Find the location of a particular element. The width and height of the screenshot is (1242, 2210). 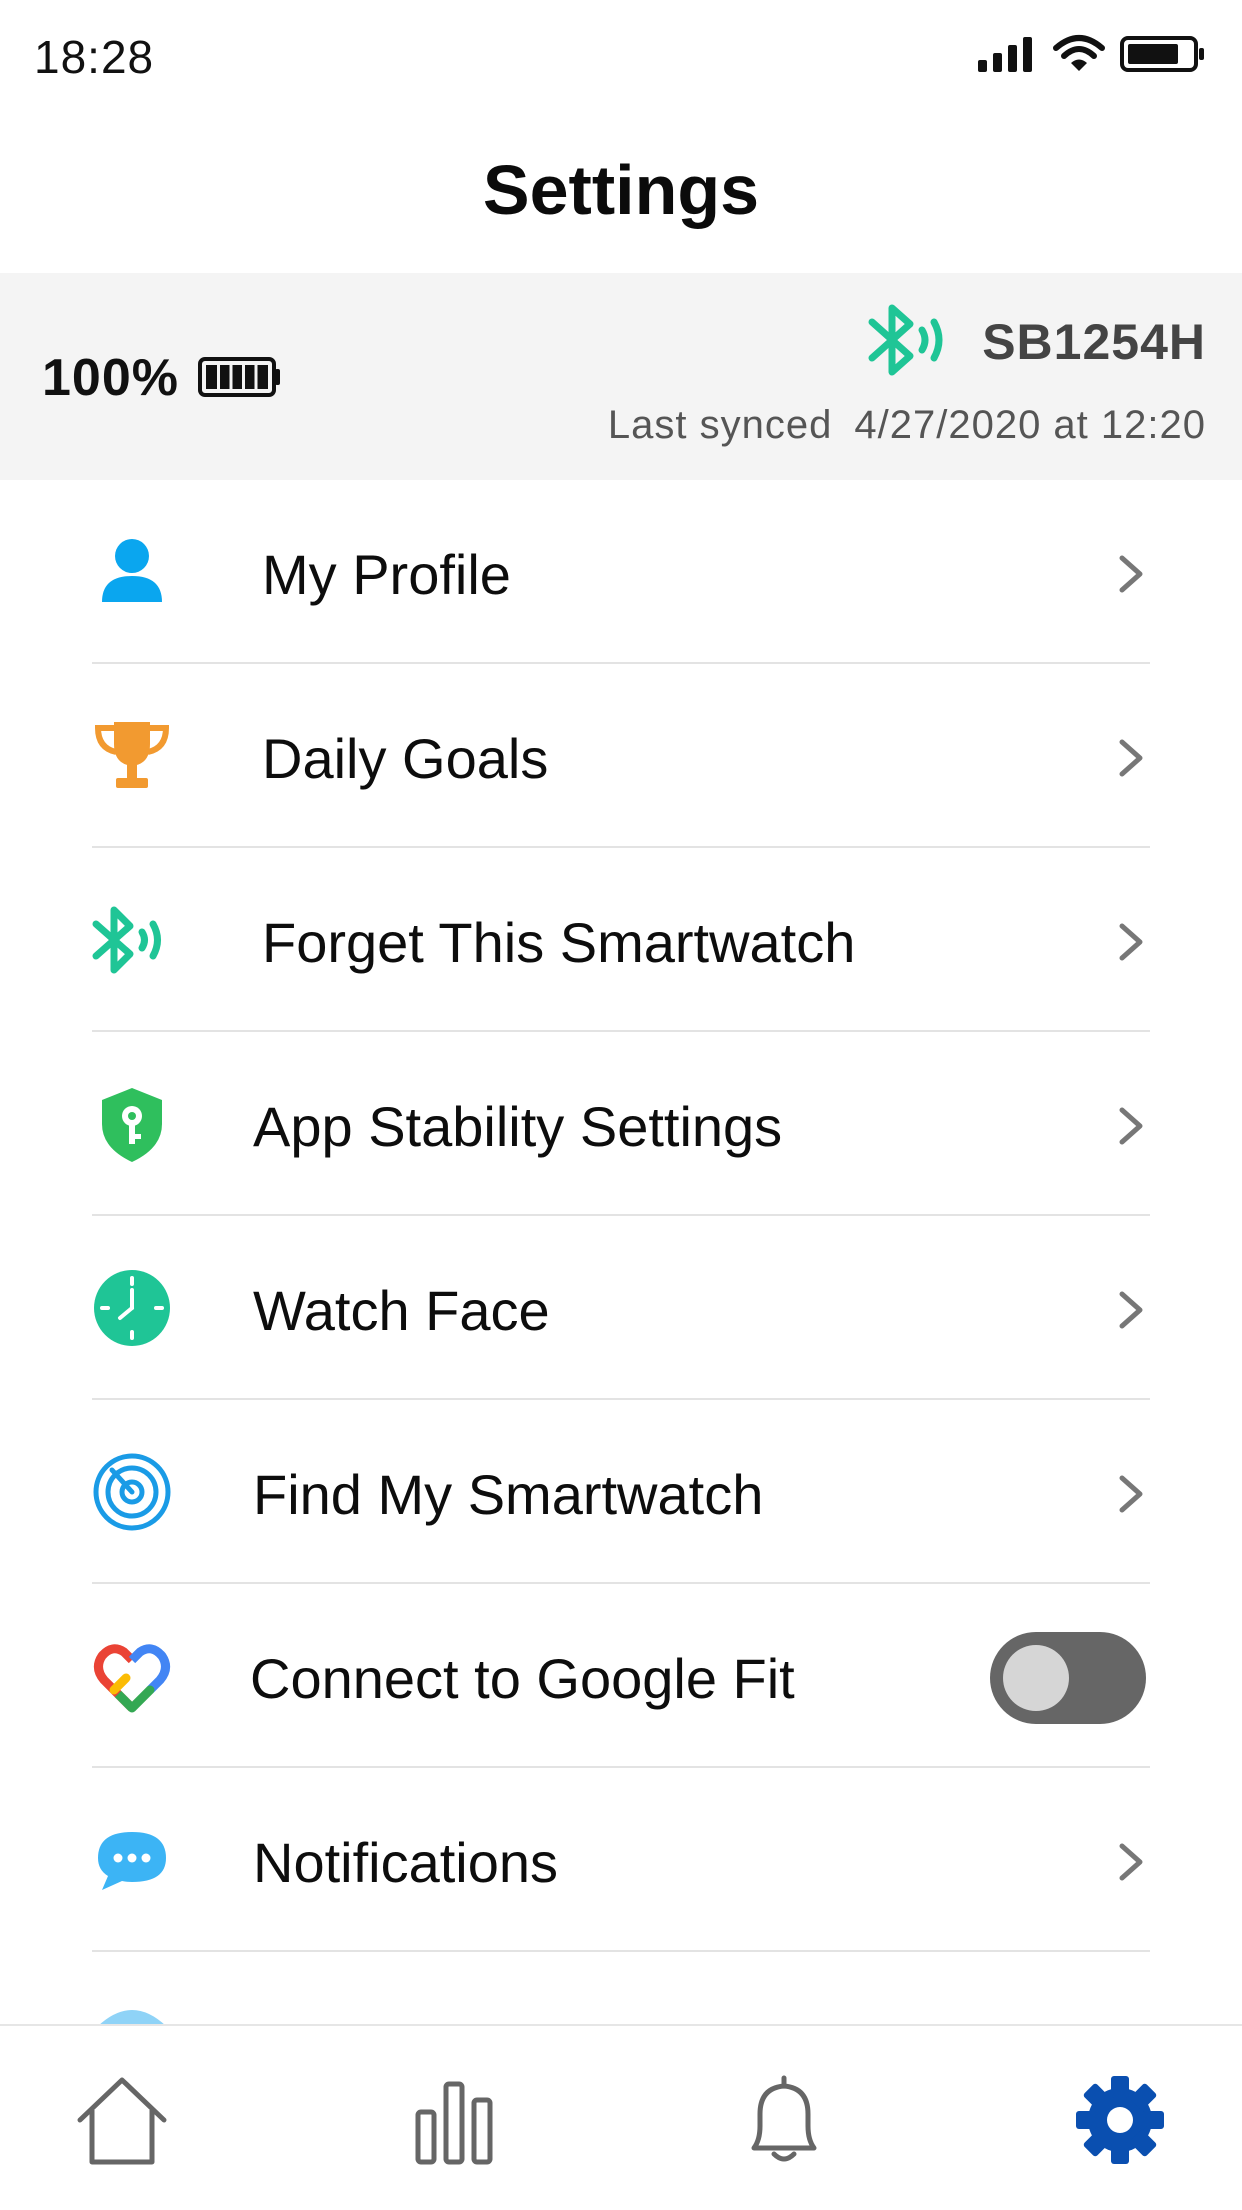

status-time: 18:28 is located at coordinates (94, 57).